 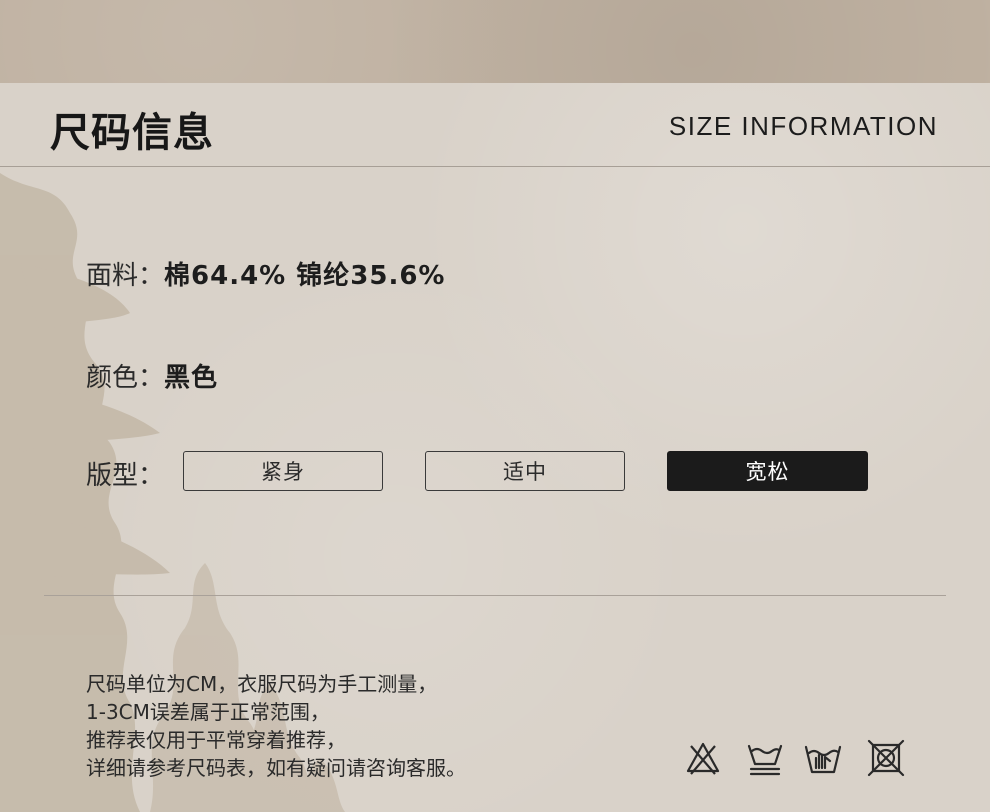 I want to click on page-title: 尺码信息, so click(x=132, y=133).